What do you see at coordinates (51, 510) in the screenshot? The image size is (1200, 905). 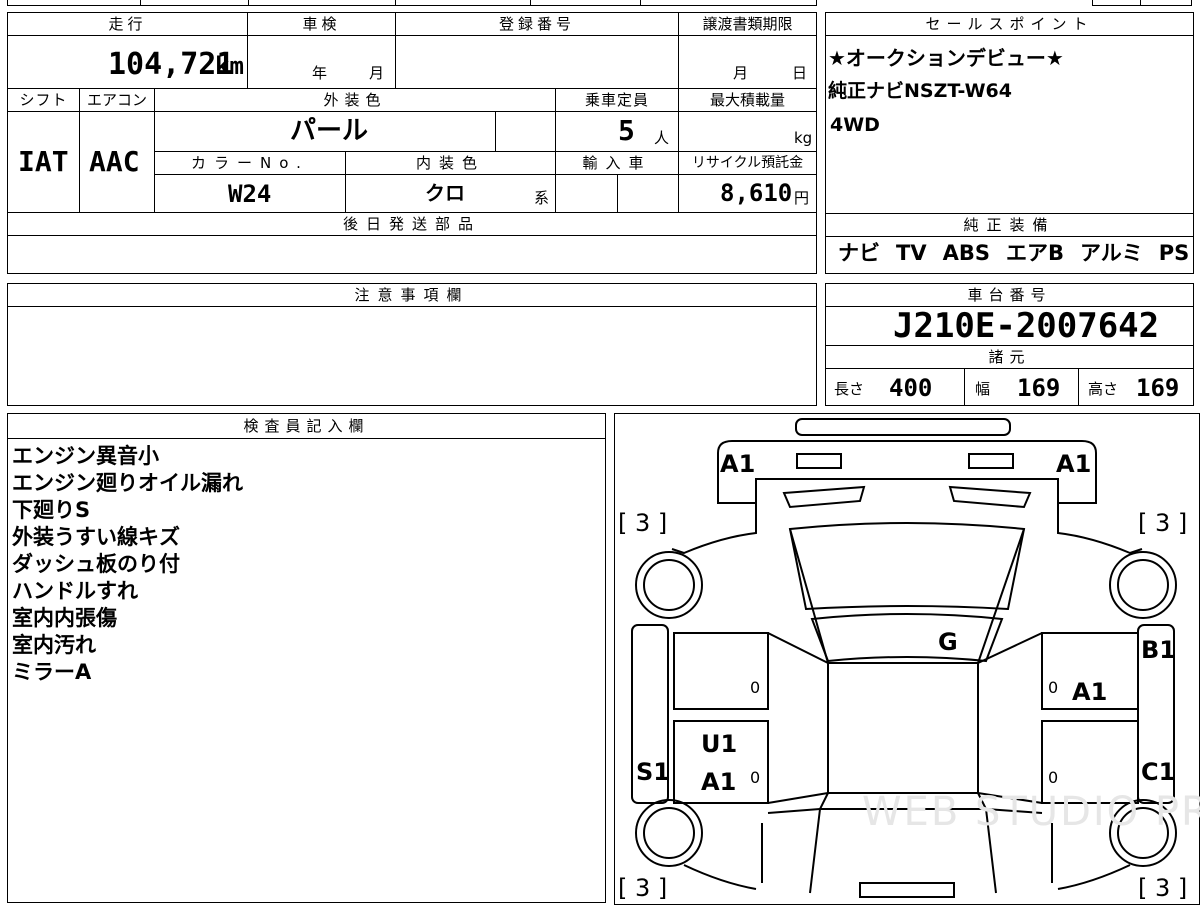 I see `inspector-line: 下廻りS` at bounding box center [51, 510].